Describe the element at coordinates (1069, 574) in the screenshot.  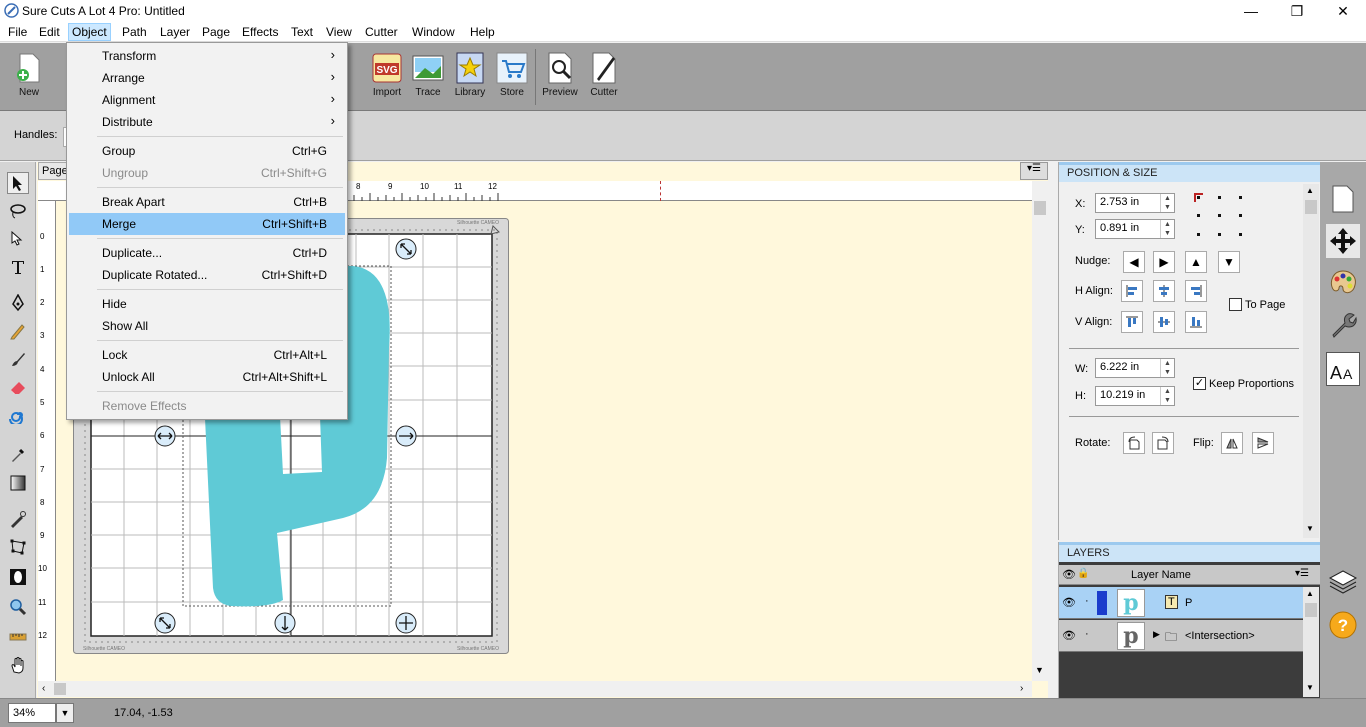
I see `eye-icon: 👁` at that location.